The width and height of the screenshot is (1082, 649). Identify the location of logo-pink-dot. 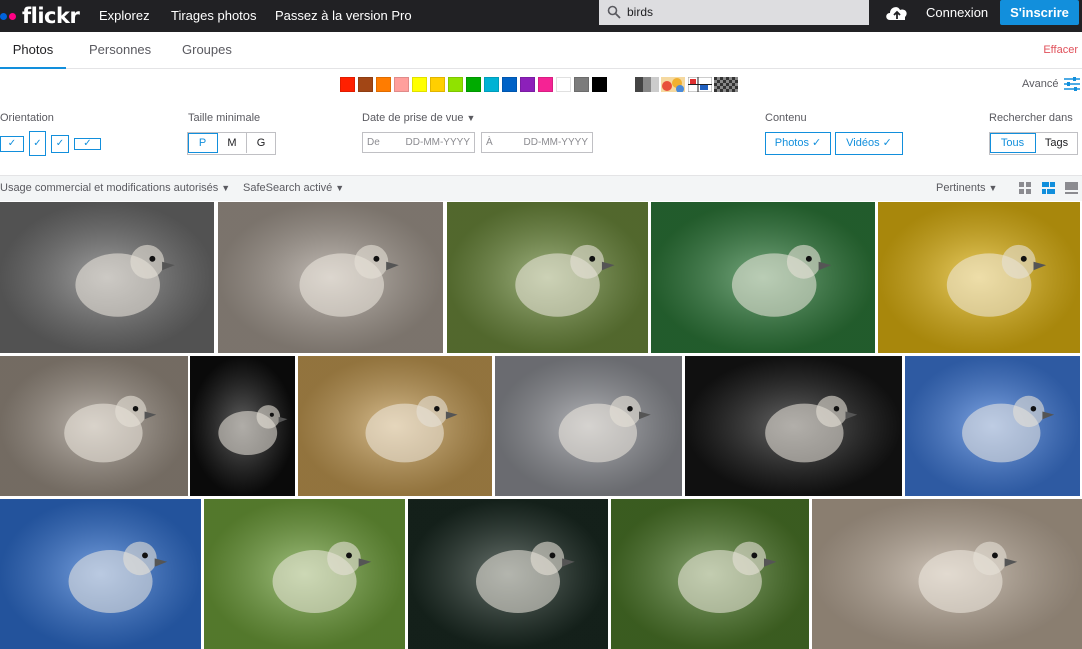
(12, 16).